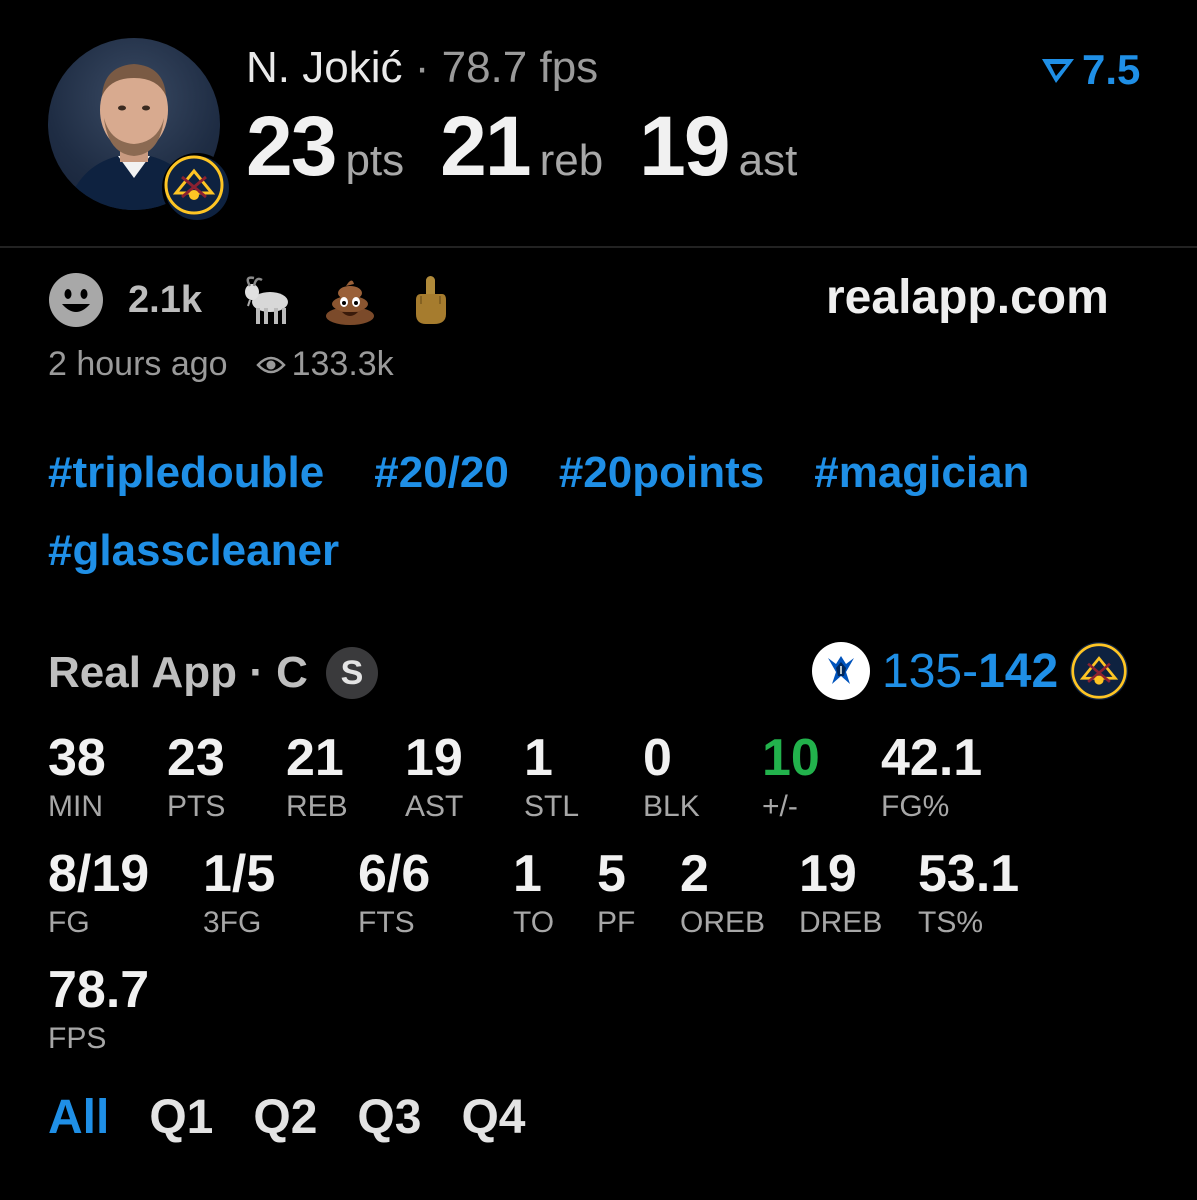 The height and width of the screenshot is (1200, 1197). What do you see at coordinates (351, 673) in the screenshot?
I see `season-badge: S` at bounding box center [351, 673].